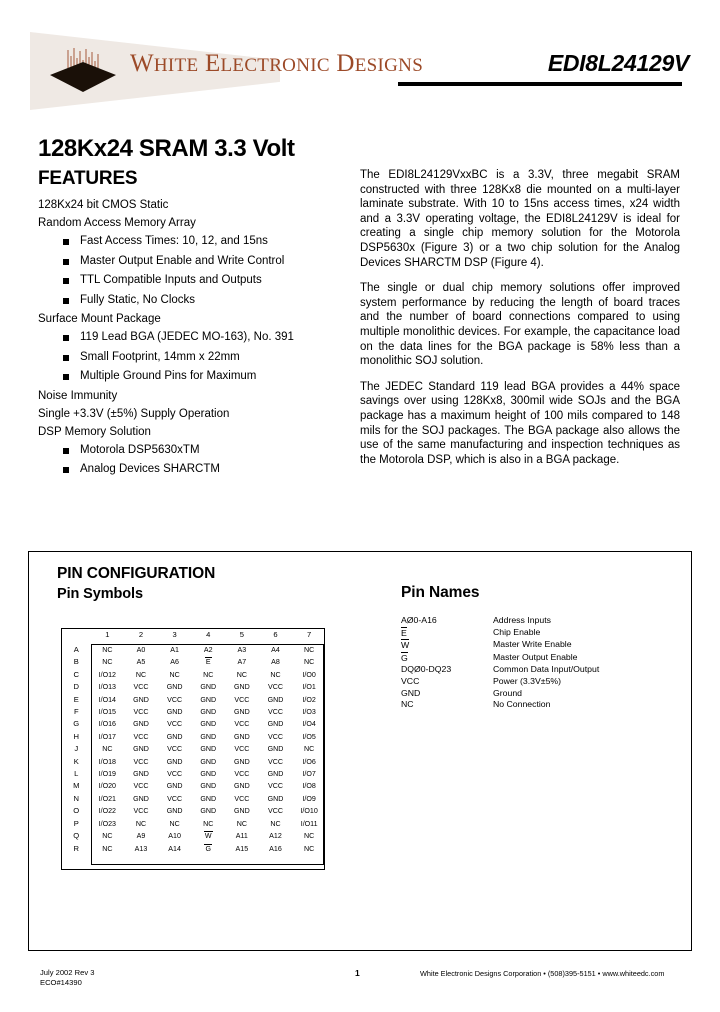 The height and width of the screenshot is (1012, 720). I want to click on pin-grid-row-label: B, so click(76, 662).